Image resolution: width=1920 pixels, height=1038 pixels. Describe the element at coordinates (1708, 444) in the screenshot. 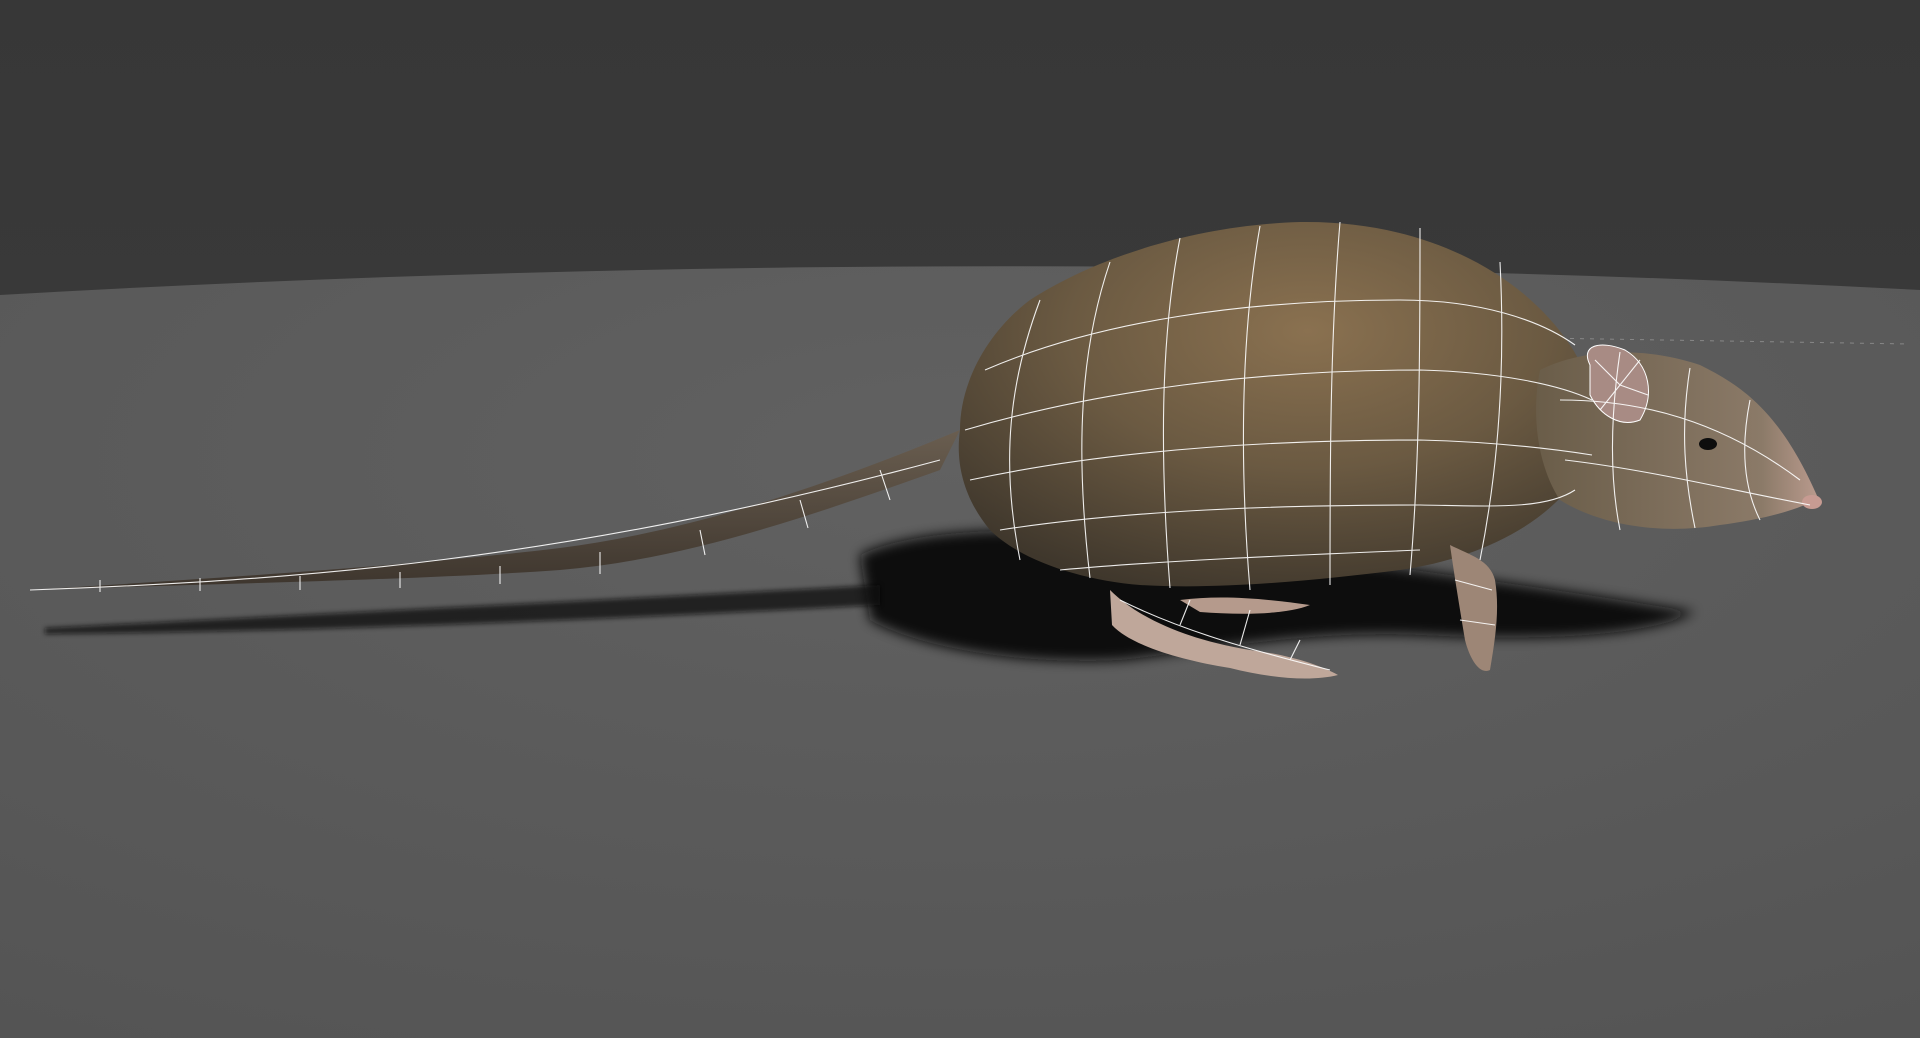

I see `rat-eye` at that location.